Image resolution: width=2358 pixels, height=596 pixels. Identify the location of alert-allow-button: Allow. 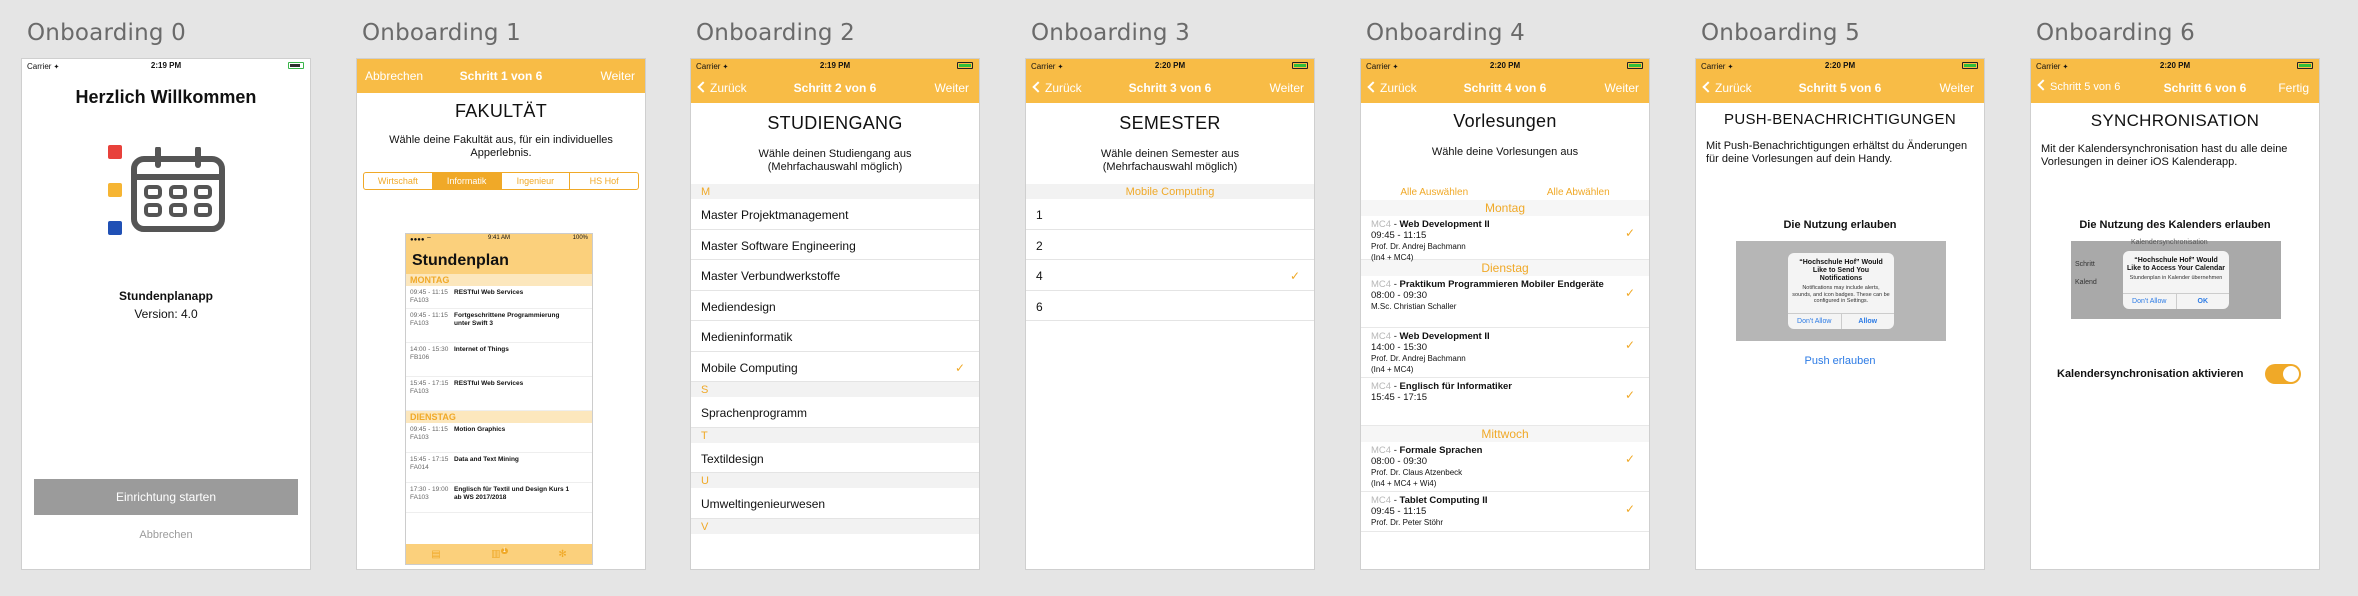
(1868, 321).